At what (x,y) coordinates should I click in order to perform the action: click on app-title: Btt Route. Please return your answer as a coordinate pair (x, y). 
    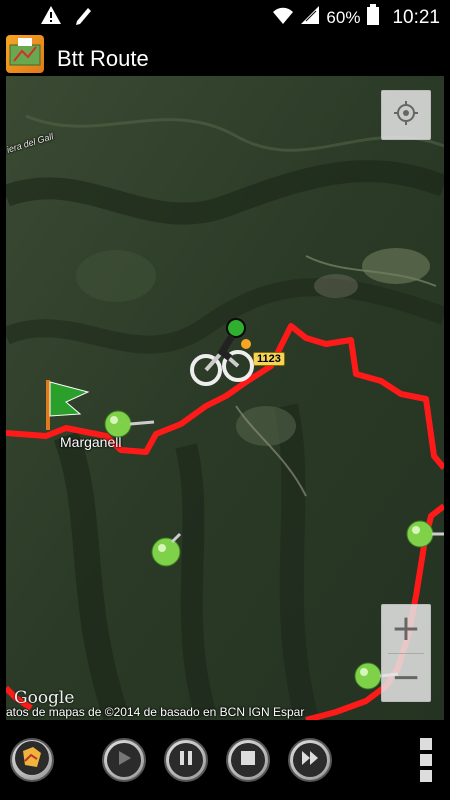
    Looking at the image, I should click on (103, 58).